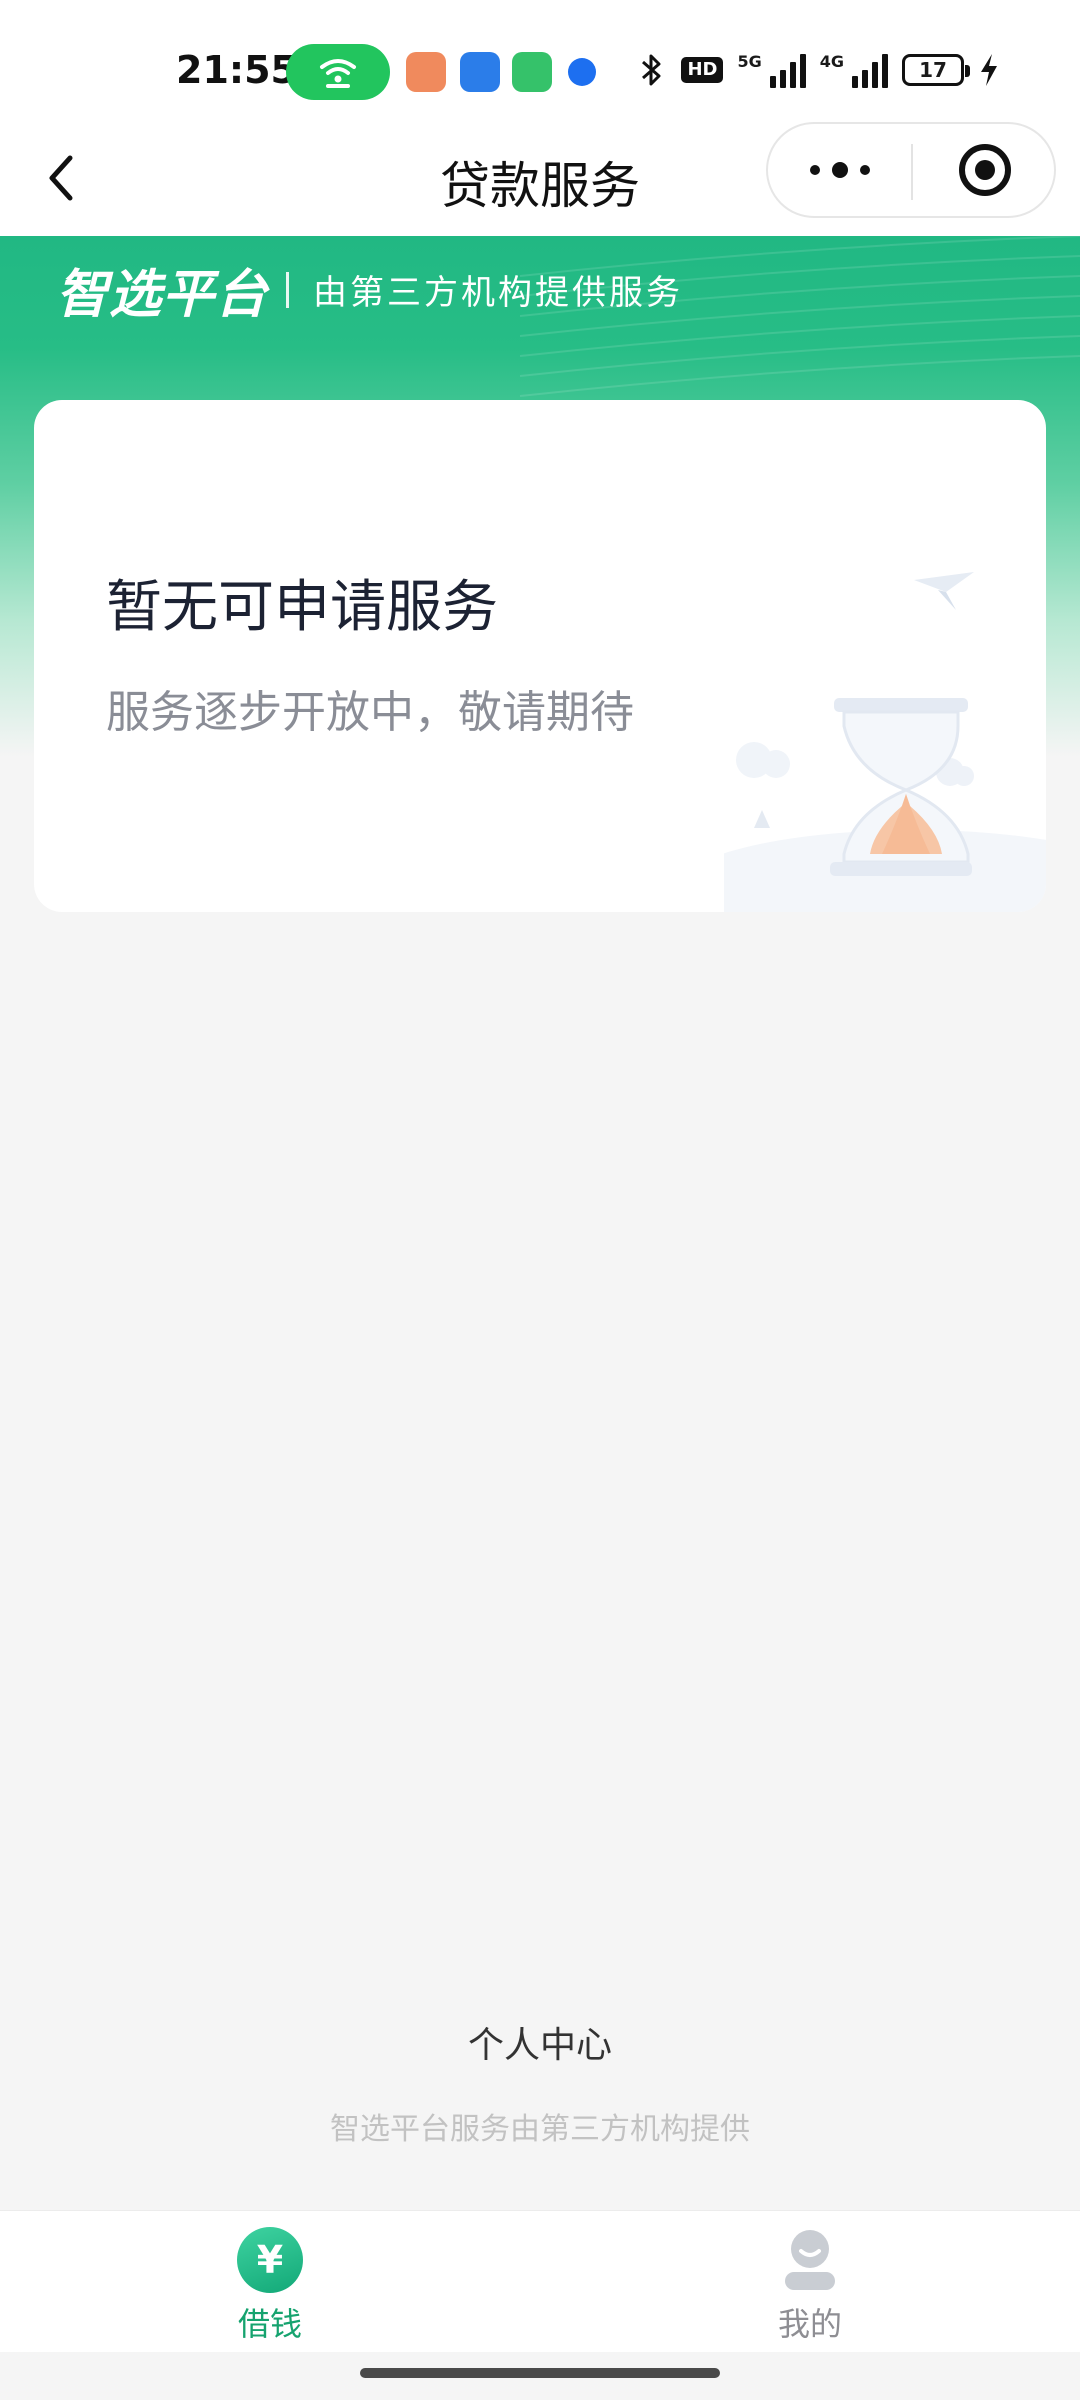 The width and height of the screenshot is (1080, 2400). What do you see at coordinates (814, 170) in the screenshot?
I see `more-icon` at bounding box center [814, 170].